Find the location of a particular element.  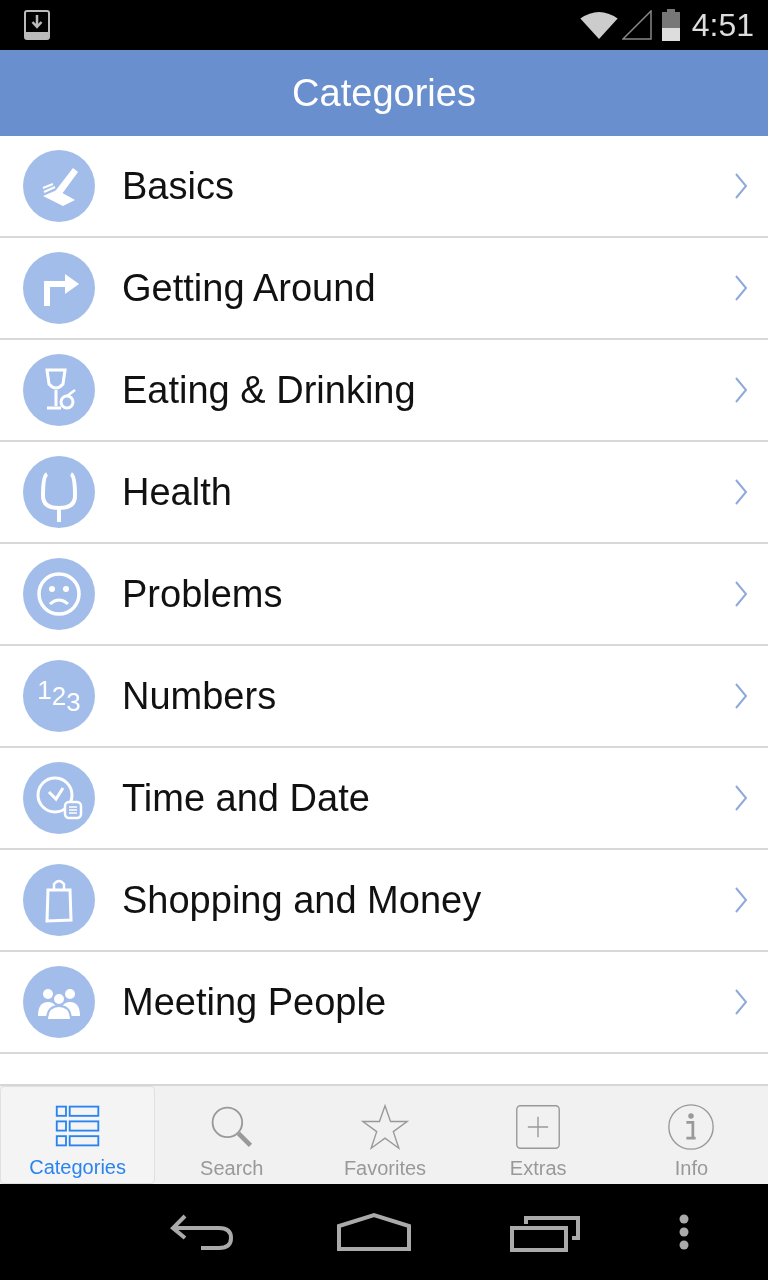

category-row: Problems is located at coordinates (384, 595).